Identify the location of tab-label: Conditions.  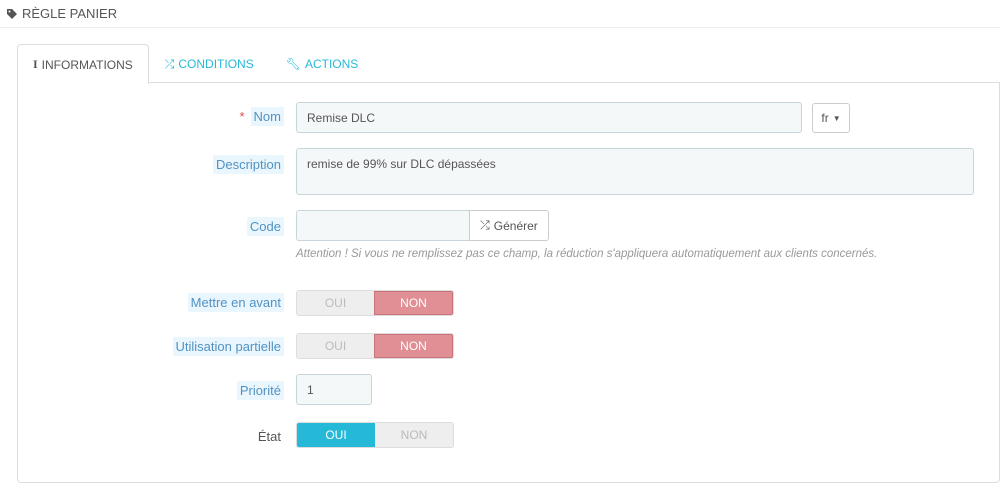
(216, 64).